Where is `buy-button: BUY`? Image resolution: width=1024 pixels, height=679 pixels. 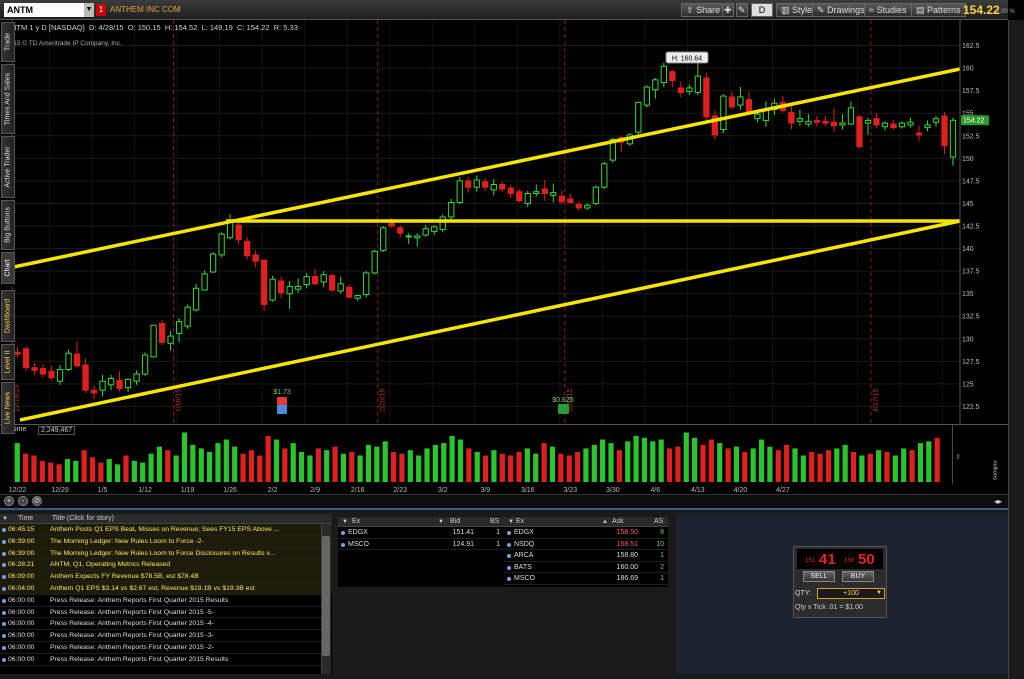 buy-button: BUY is located at coordinates (858, 576).